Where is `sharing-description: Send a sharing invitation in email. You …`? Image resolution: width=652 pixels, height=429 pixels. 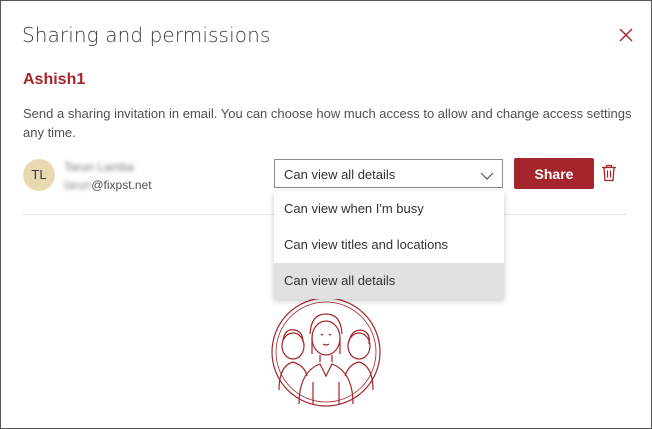 sharing-description: Send a sharing invitation in email. You … is located at coordinates (327, 123).